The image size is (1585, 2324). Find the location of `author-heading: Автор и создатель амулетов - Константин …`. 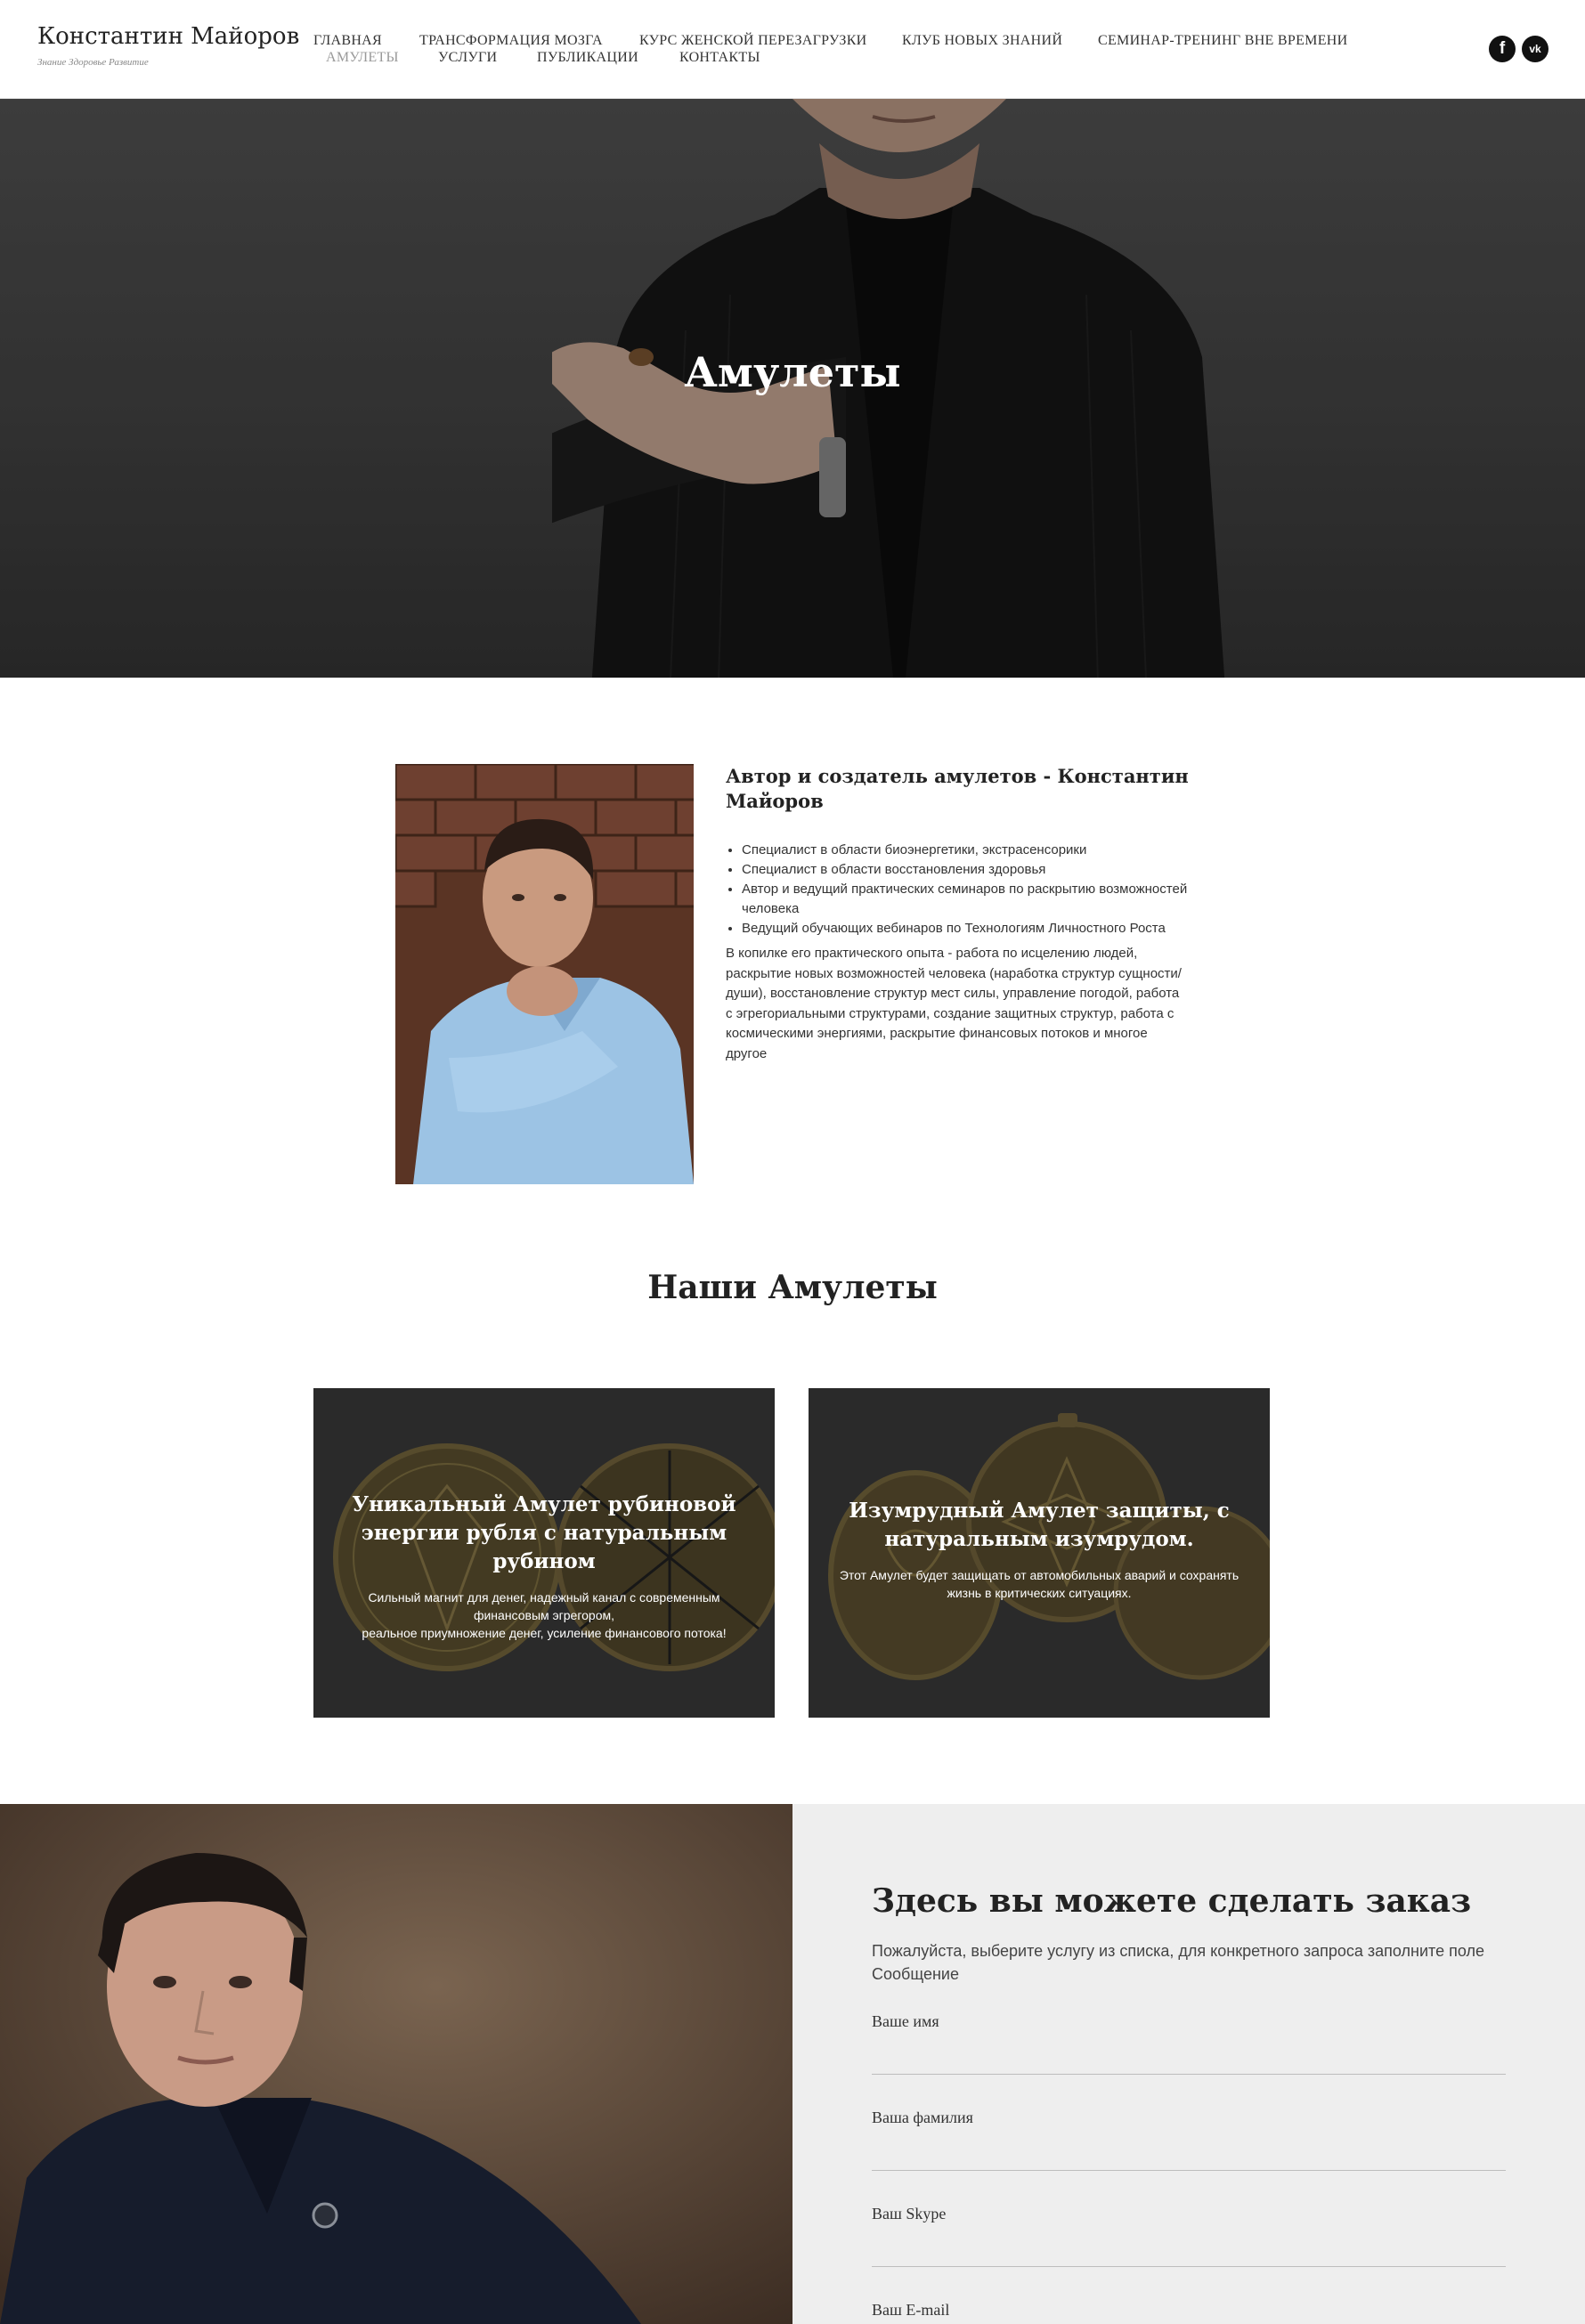

author-heading: Автор и создатель амулетов - Константин … is located at coordinates (957, 789).